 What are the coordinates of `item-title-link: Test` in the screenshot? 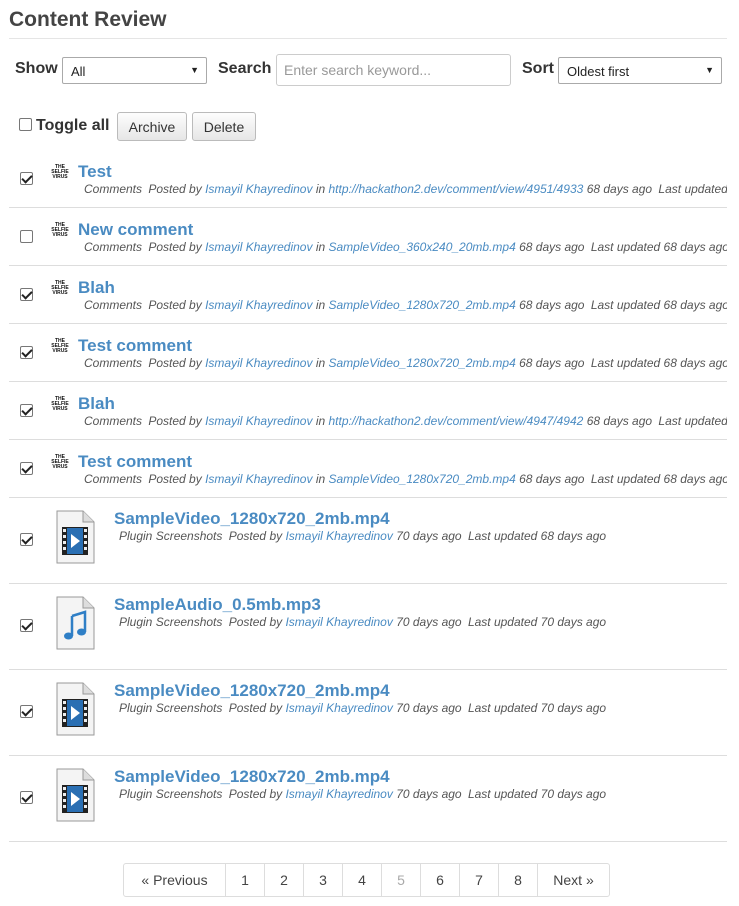 It's located at (95, 172).